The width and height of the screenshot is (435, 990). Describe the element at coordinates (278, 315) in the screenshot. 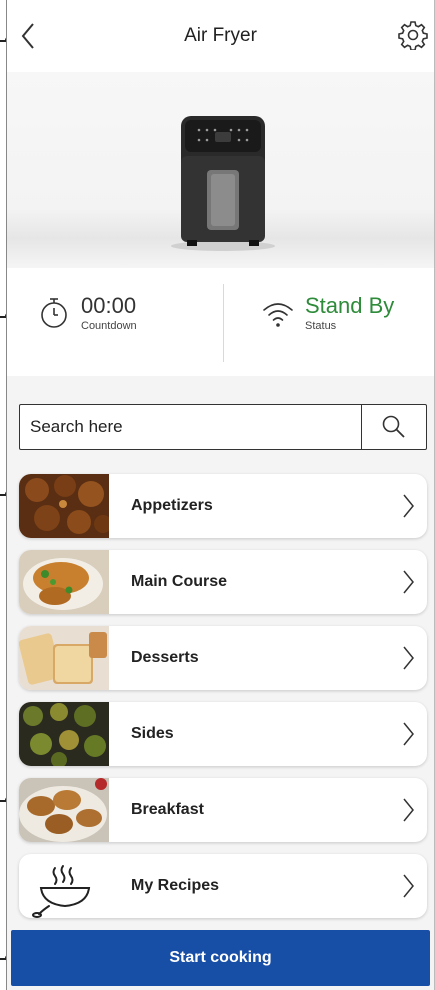

I see `wifi-icon` at that location.